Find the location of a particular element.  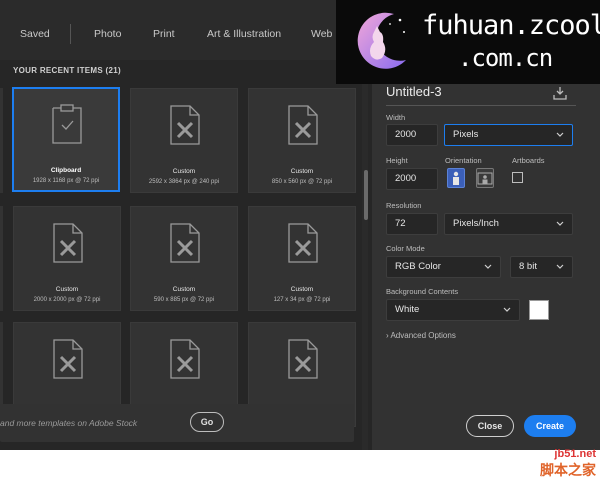

artboards-label: Artboards is located at coordinates (528, 160).